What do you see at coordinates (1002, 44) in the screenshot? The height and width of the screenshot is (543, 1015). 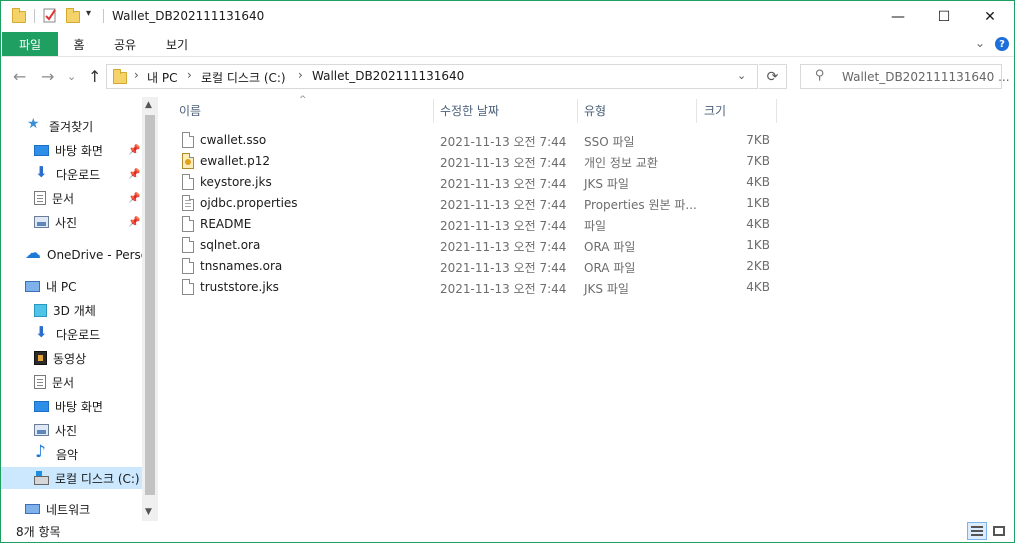 I see `help-icon: ?` at bounding box center [1002, 44].